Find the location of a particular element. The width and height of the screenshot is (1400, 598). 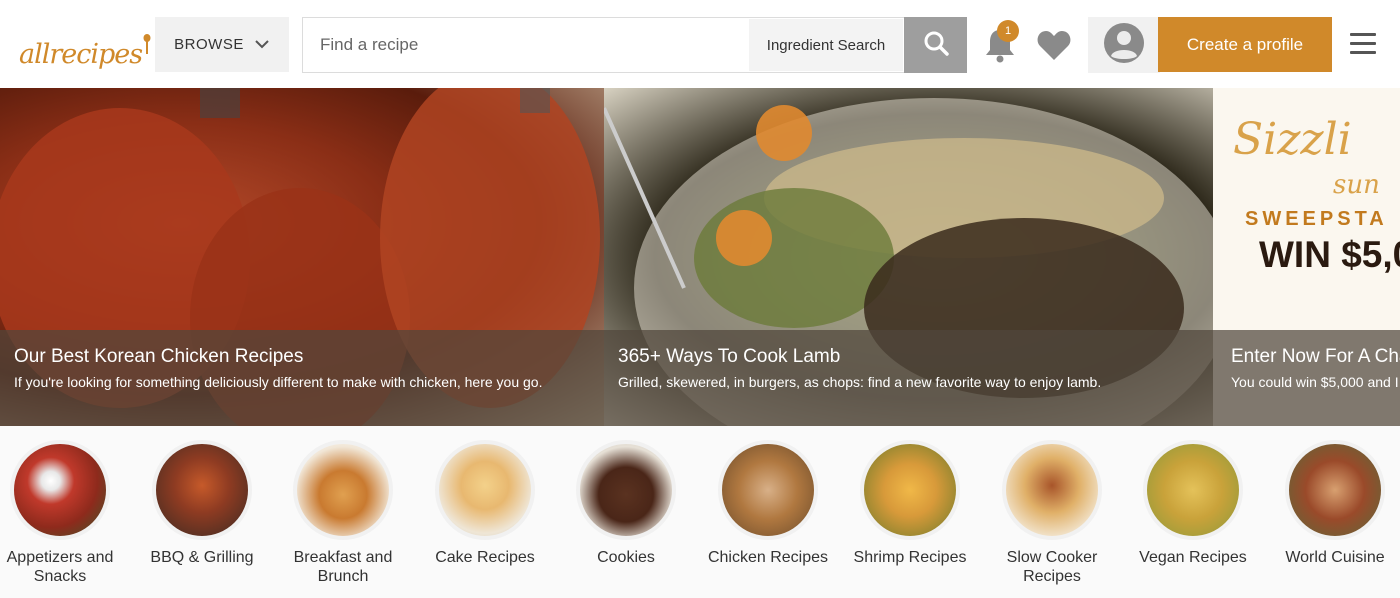

user-icon is located at coordinates (1124, 45).